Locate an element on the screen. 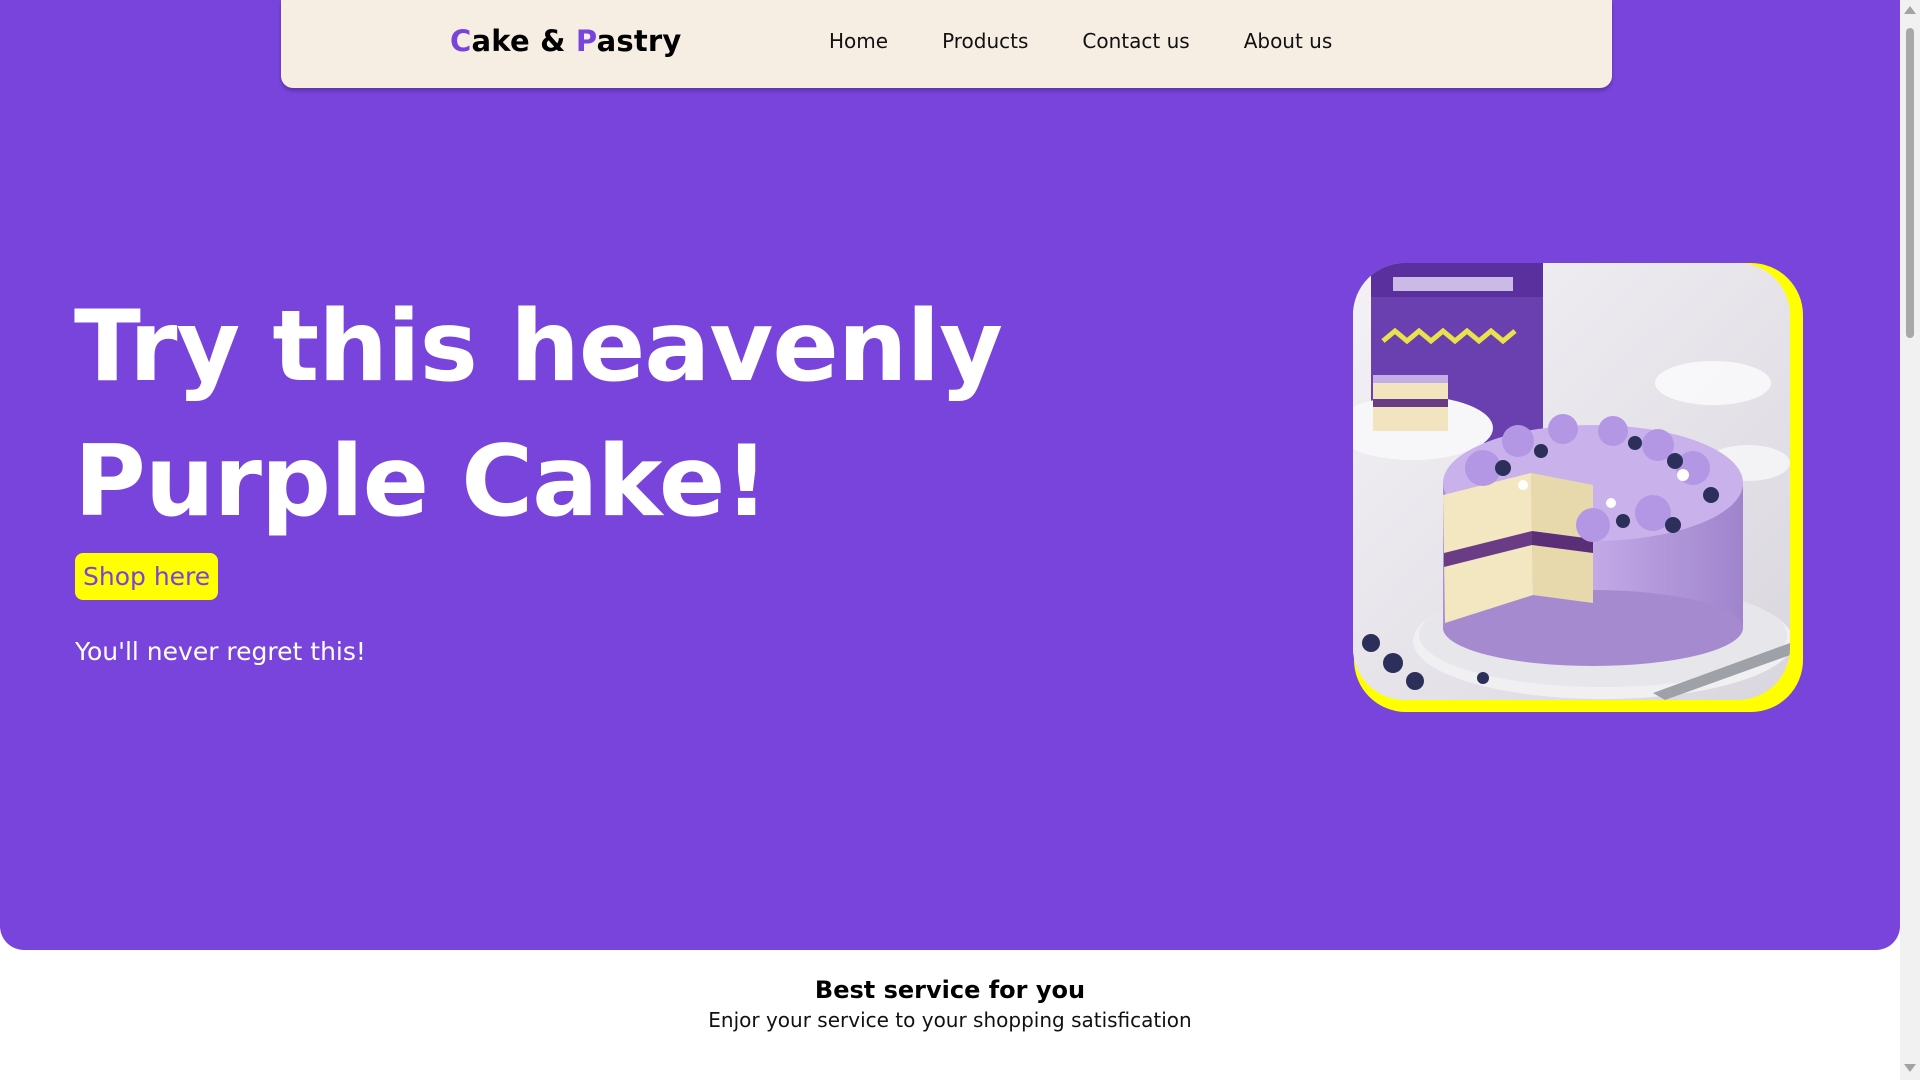 The width and height of the screenshot is (1920, 1080). hero-headline-line1: Try this heavenly is located at coordinates (538, 347).